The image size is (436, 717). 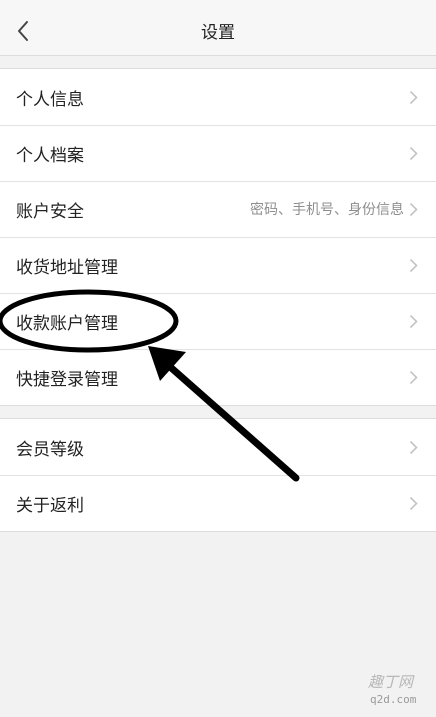 What do you see at coordinates (218, 153) in the screenshot?
I see `settings-item-personal-profile: 个人档案` at bounding box center [218, 153].